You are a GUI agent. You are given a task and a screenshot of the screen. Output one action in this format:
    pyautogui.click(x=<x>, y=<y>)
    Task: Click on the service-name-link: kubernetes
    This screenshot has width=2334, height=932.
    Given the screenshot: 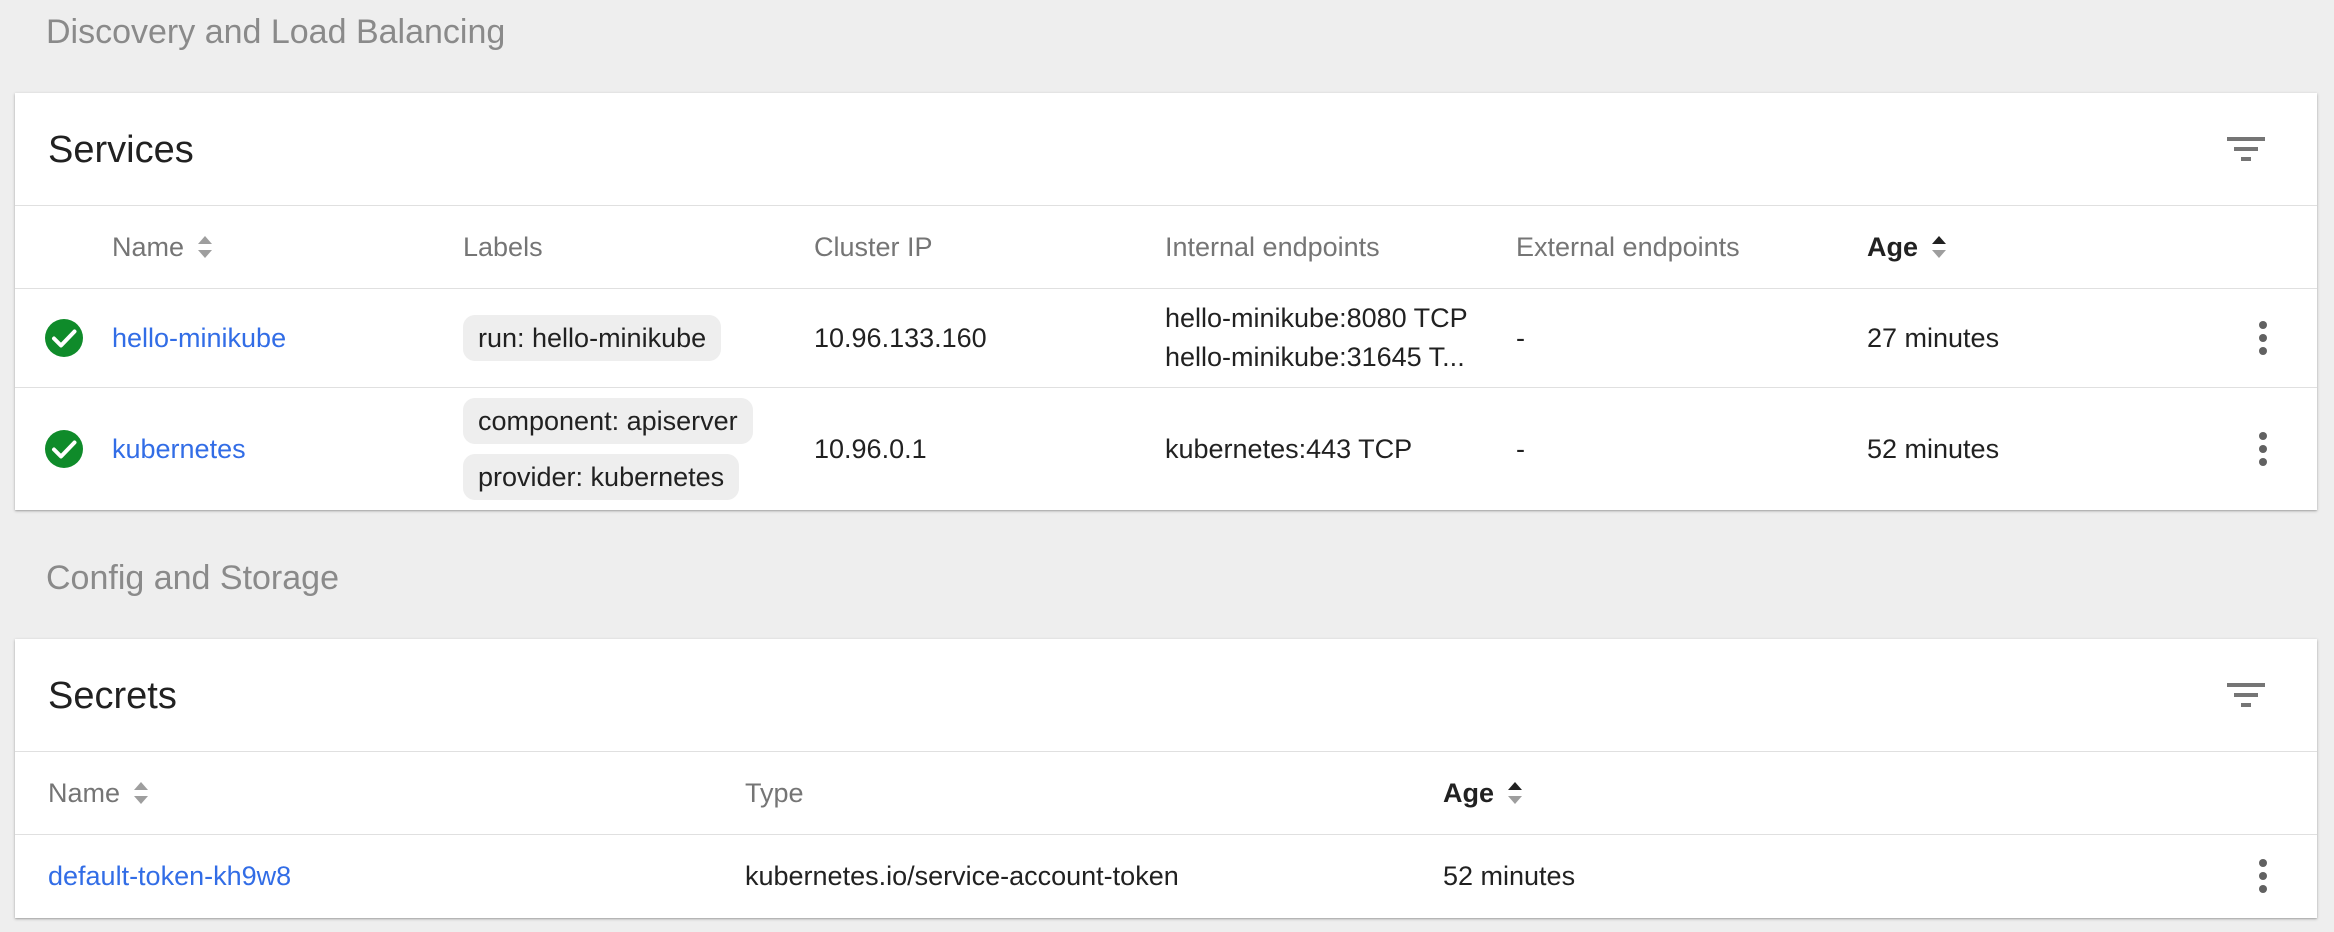 What is the action you would take?
    pyautogui.click(x=179, y=449)
    